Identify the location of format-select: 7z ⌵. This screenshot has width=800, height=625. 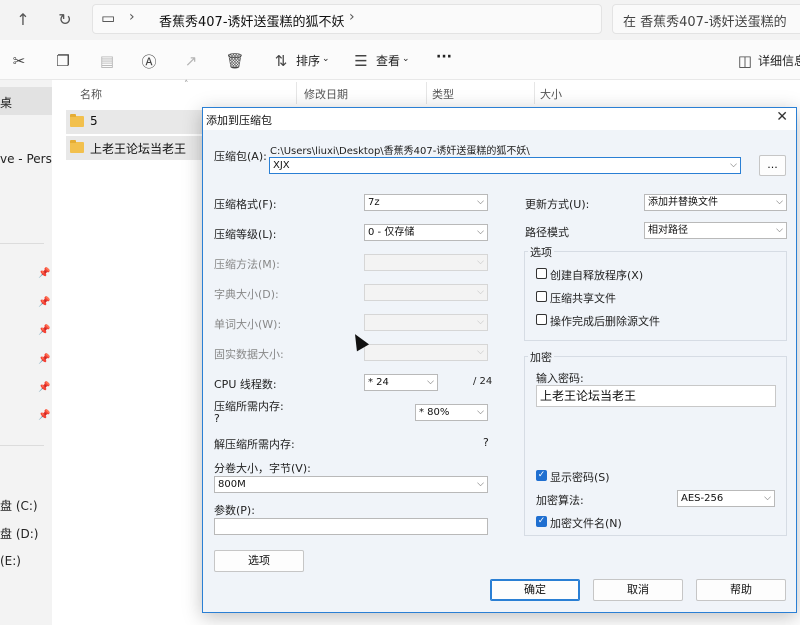
(426, 202).